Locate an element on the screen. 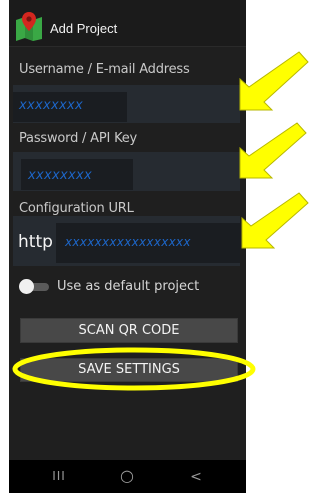  home-icon: ○ is located at coordinates (127, 475).